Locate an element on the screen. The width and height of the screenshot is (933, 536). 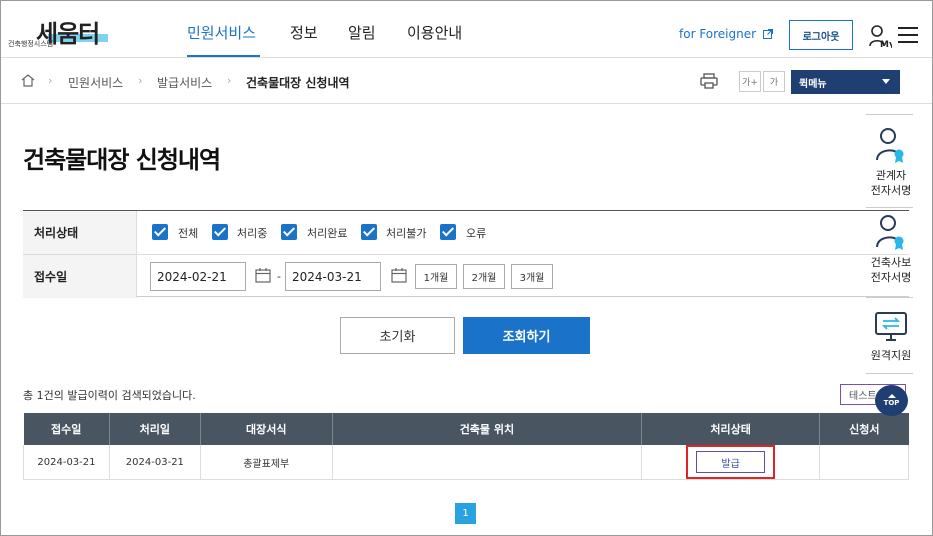
checkbox-error is located at coordinates (448, 232).